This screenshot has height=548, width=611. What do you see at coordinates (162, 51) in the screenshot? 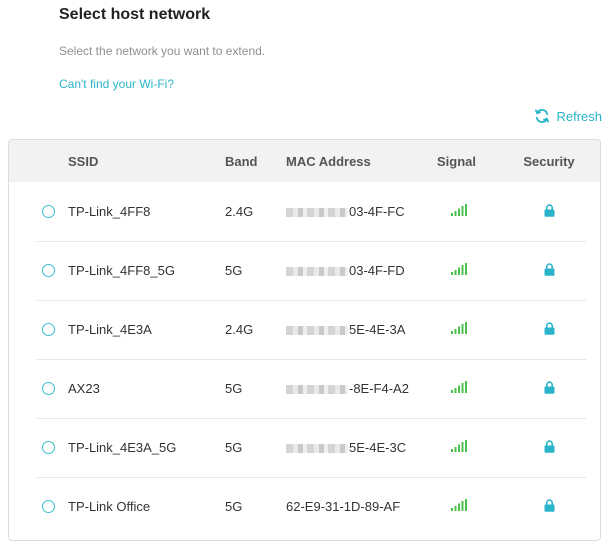
I see `page-subtitle: Select the network you want to extend.` at bounding box center [162, 51].